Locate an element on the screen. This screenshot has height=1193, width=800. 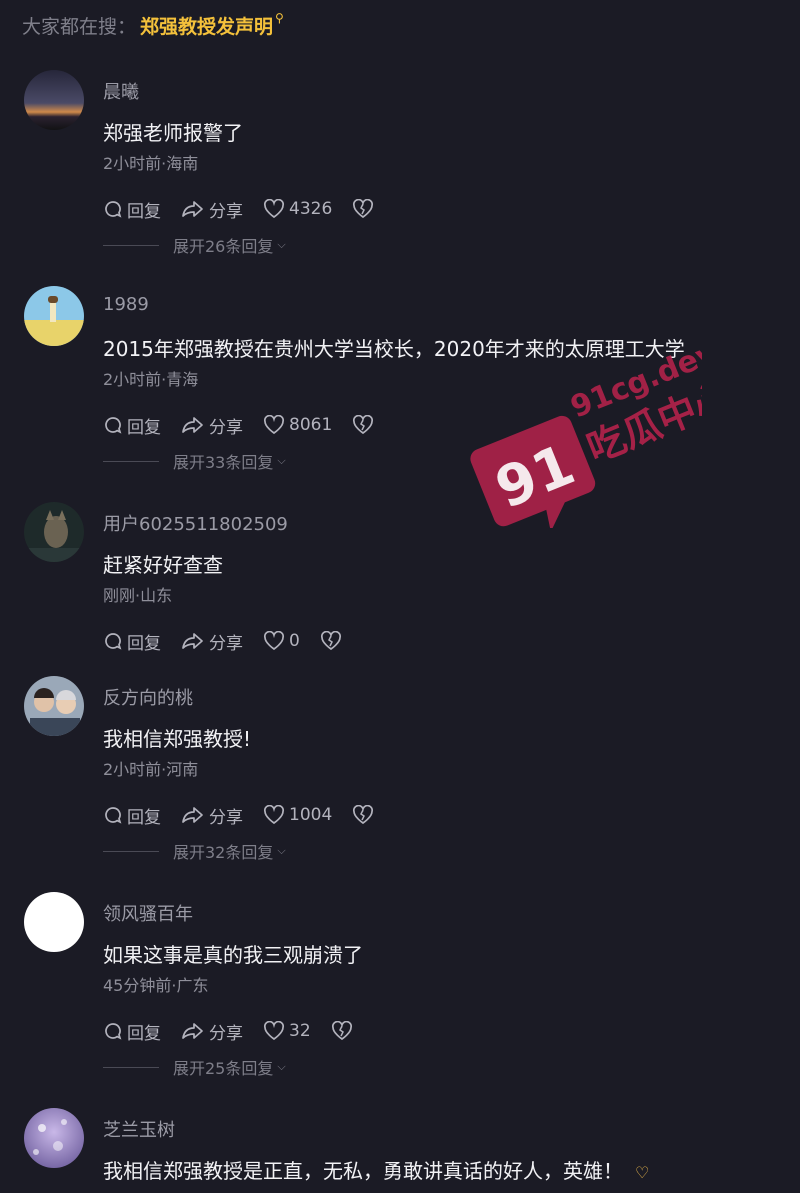
watermark-number: 91 is located at coordinates (535, 476).